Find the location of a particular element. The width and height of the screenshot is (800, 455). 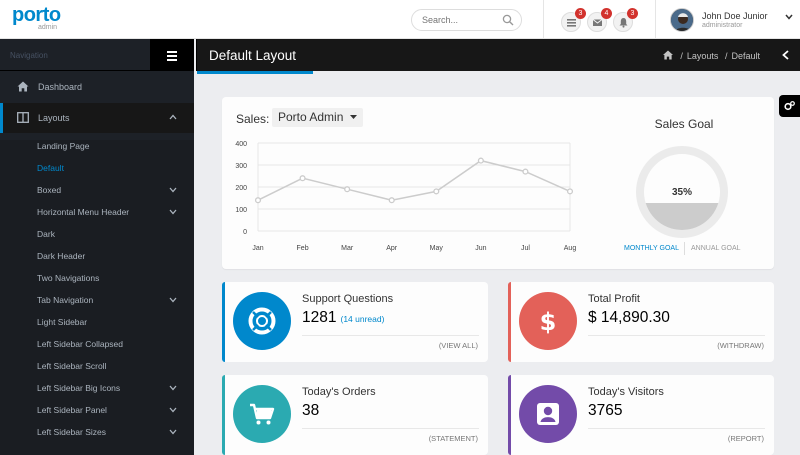

x-tick-label: Aug is located at coordinates (570, 248).